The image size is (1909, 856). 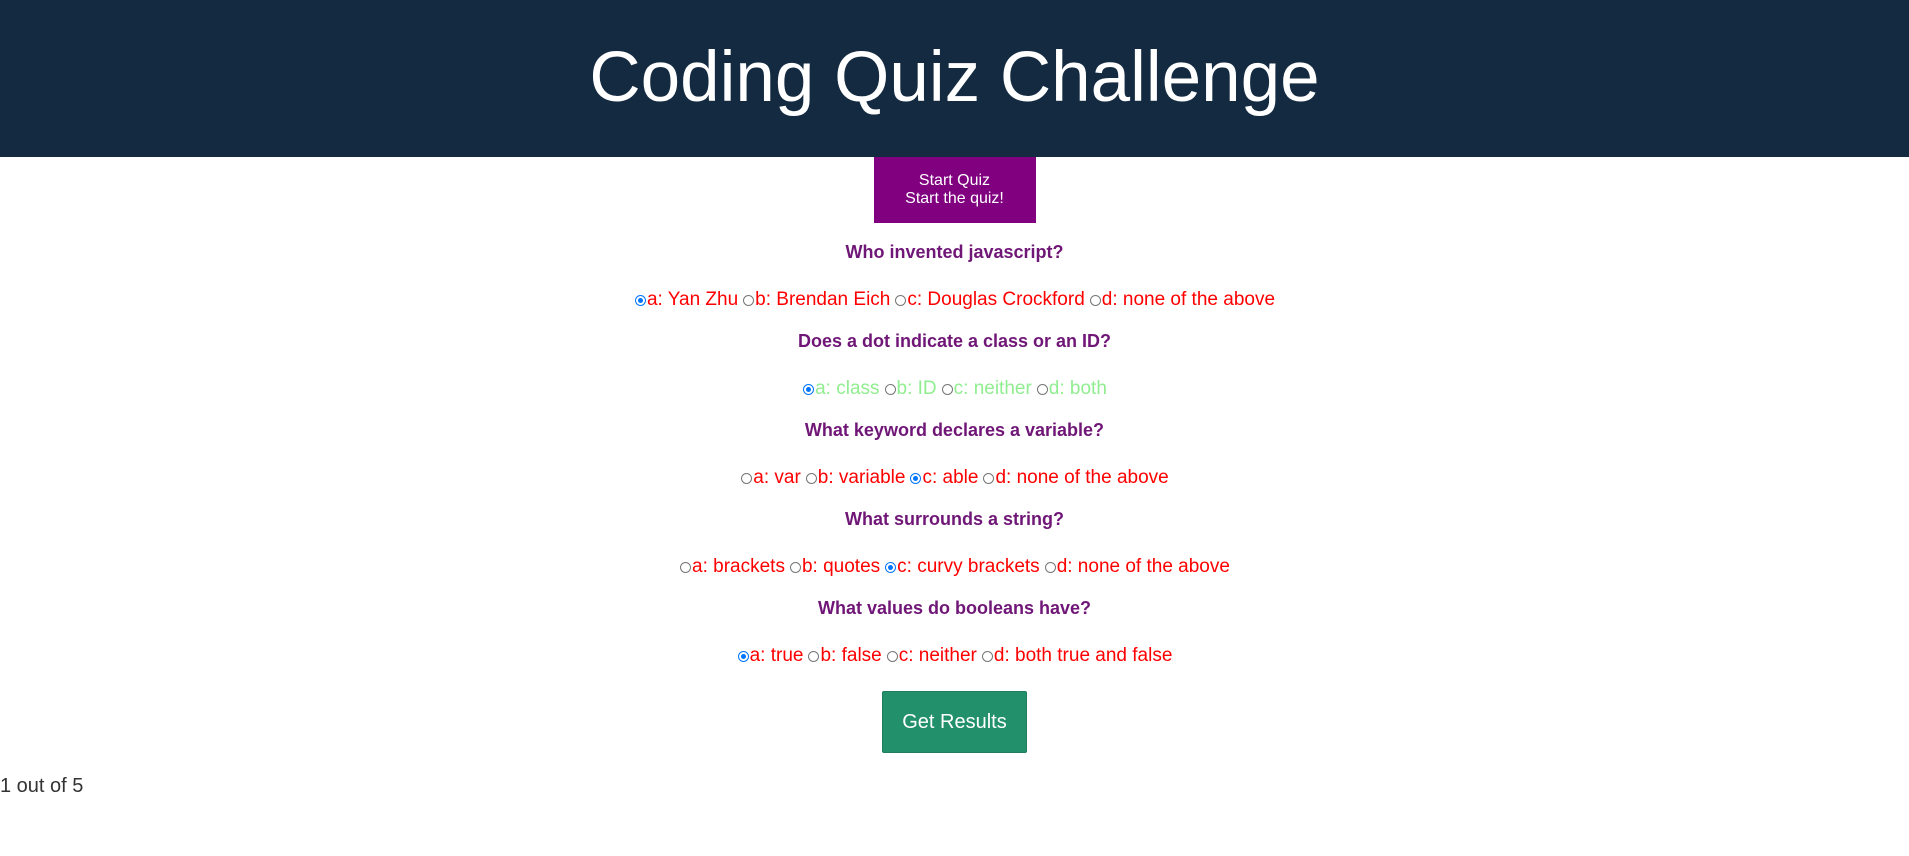 I want to click on answer-option: c: curvy brackets, so click(x=962, y=567).